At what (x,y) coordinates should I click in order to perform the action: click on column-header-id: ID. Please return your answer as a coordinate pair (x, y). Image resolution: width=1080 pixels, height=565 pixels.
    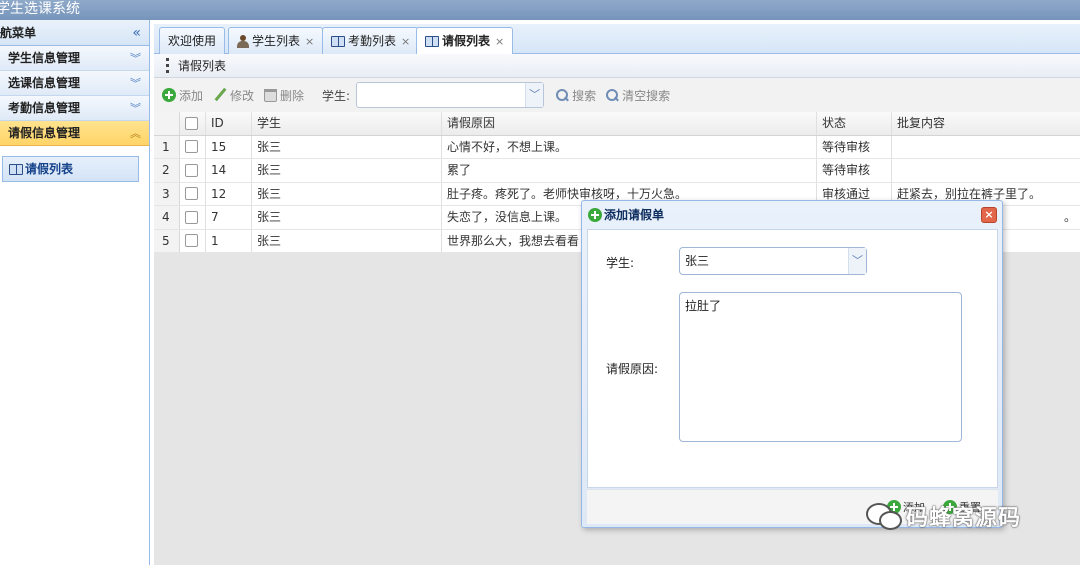
    Looking at the image, I should click on (229, 123).